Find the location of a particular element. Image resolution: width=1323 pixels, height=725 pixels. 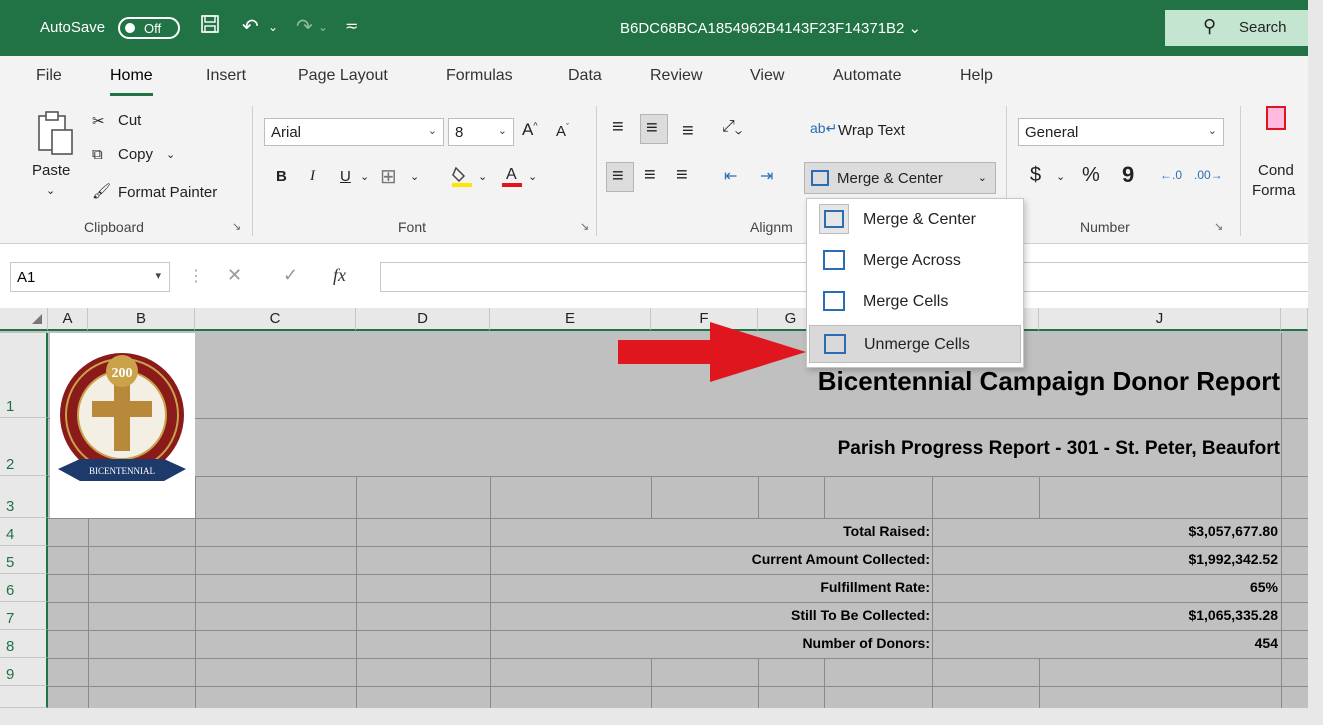

font-color-dropdown-icon: ⌄ is located at coordinates (532, 176).